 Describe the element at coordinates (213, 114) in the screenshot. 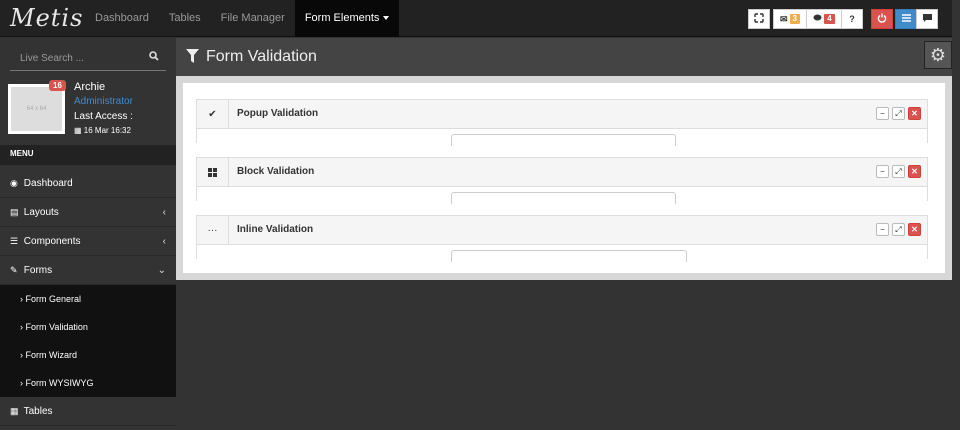

I see `check-icon: ✔` at that location.